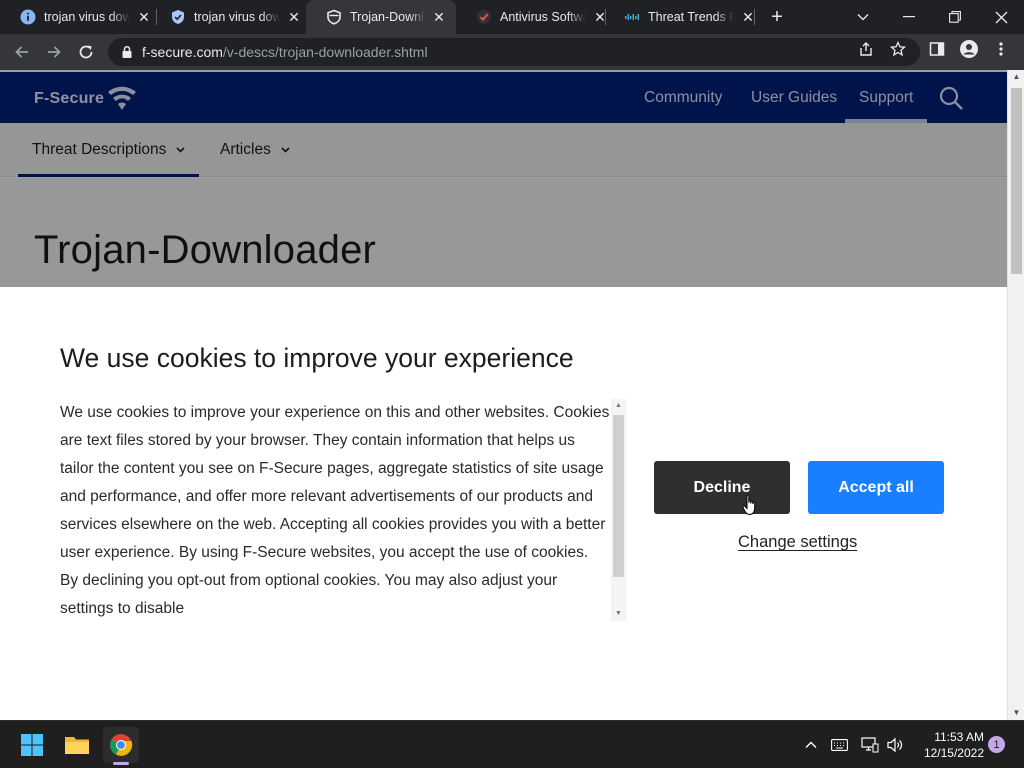  Describe the element at coordinates (959, 737) in the screenshot. I see `clock-time: 11:53 AM` at that location.